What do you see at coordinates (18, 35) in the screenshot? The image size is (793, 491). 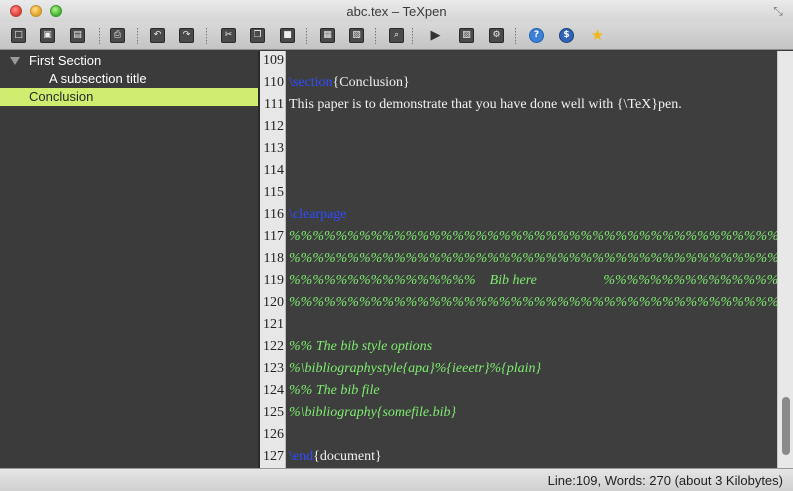 I see `new-file-icon: □` at bounding box center [18, 35].